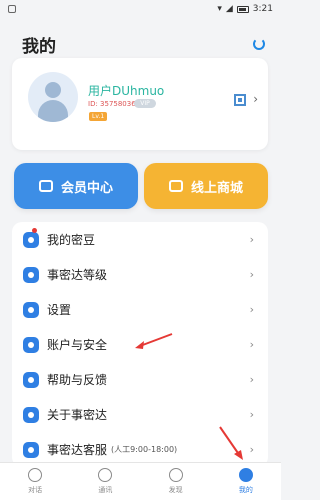 The image size is (320, 500). I want to click on tab-contacts: 通讯, so click(105, 481).